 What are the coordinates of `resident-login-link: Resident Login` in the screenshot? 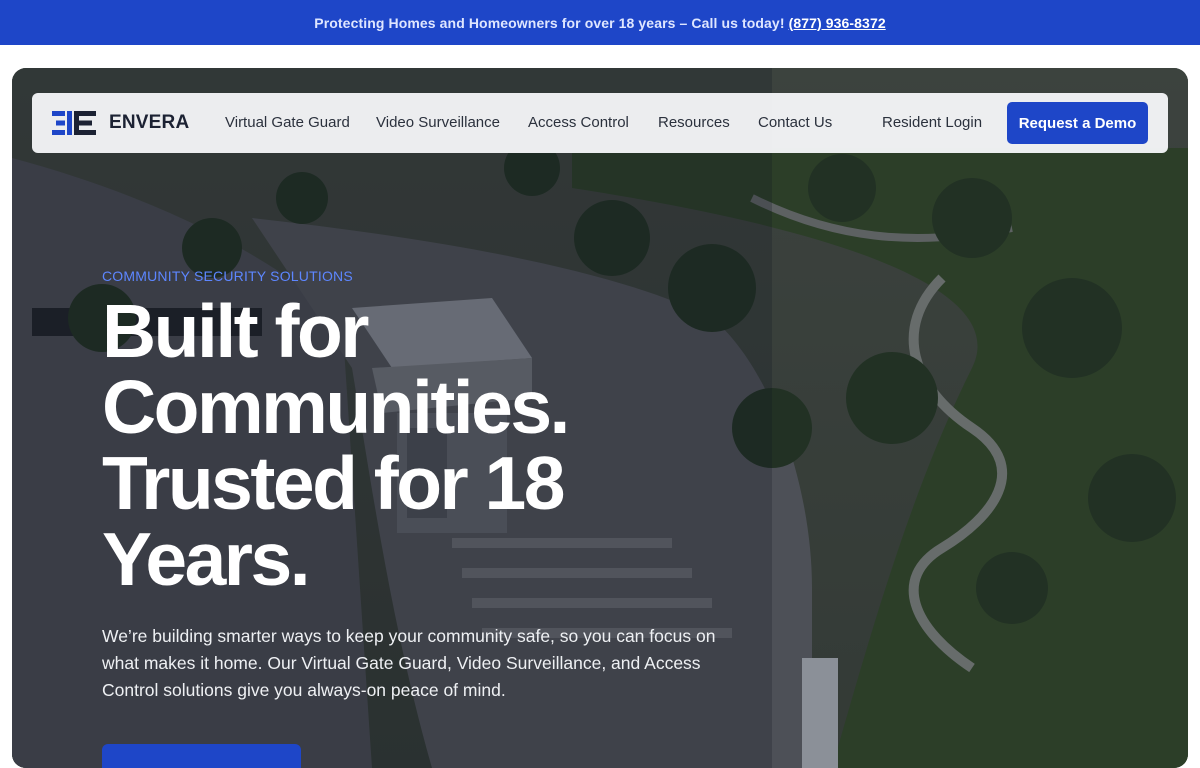 It's located at (932, 122).